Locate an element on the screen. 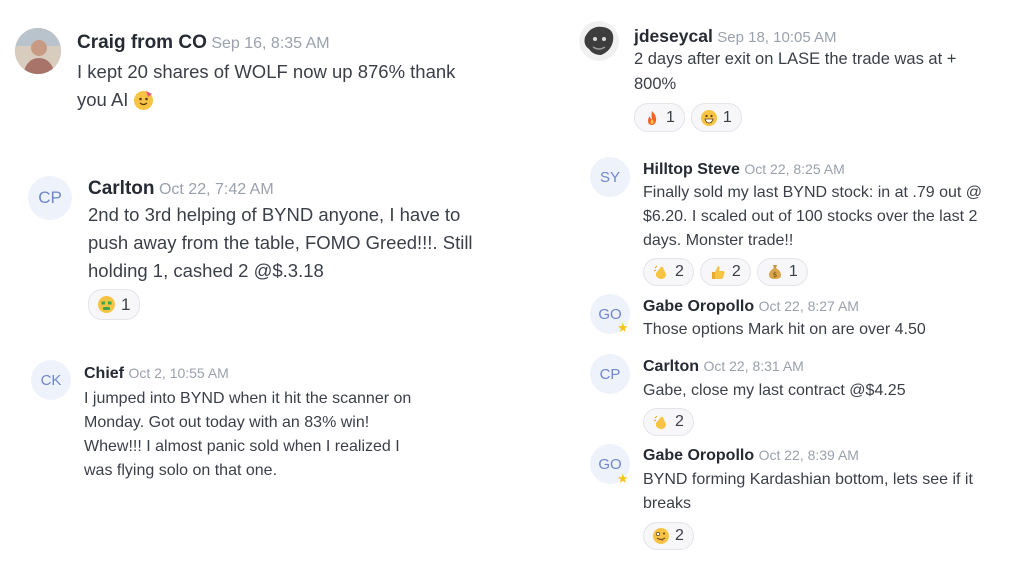  avatar-initials: CK is located at coordinates (51, 380).